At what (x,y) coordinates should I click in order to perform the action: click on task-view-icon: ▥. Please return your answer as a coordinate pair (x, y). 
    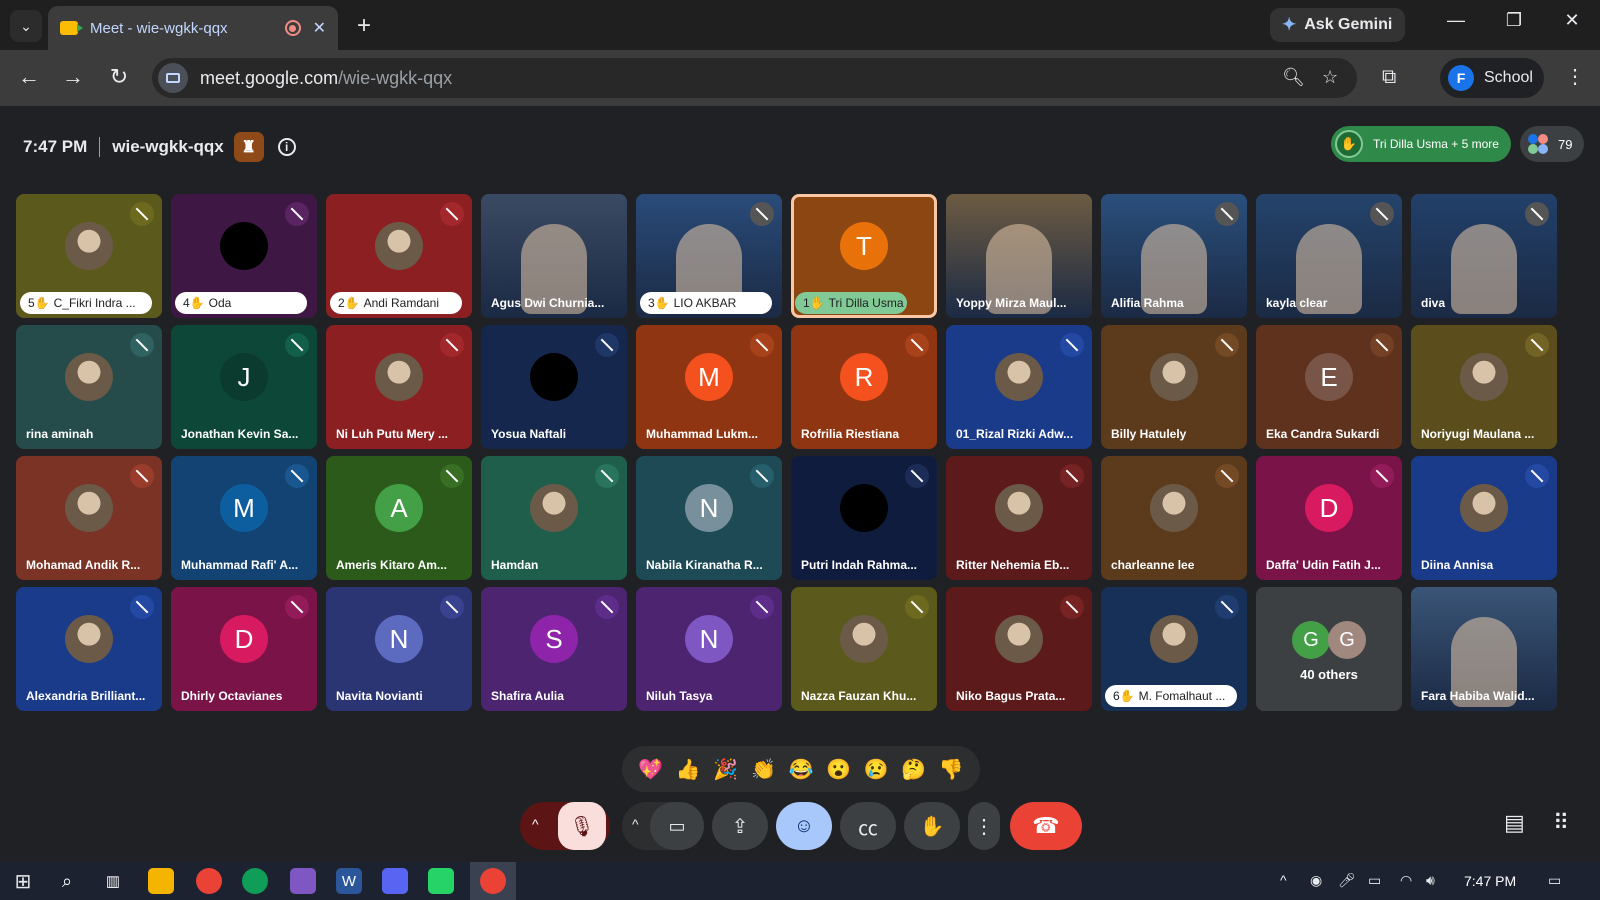
    Looking at the image, I should click on (113, 881).